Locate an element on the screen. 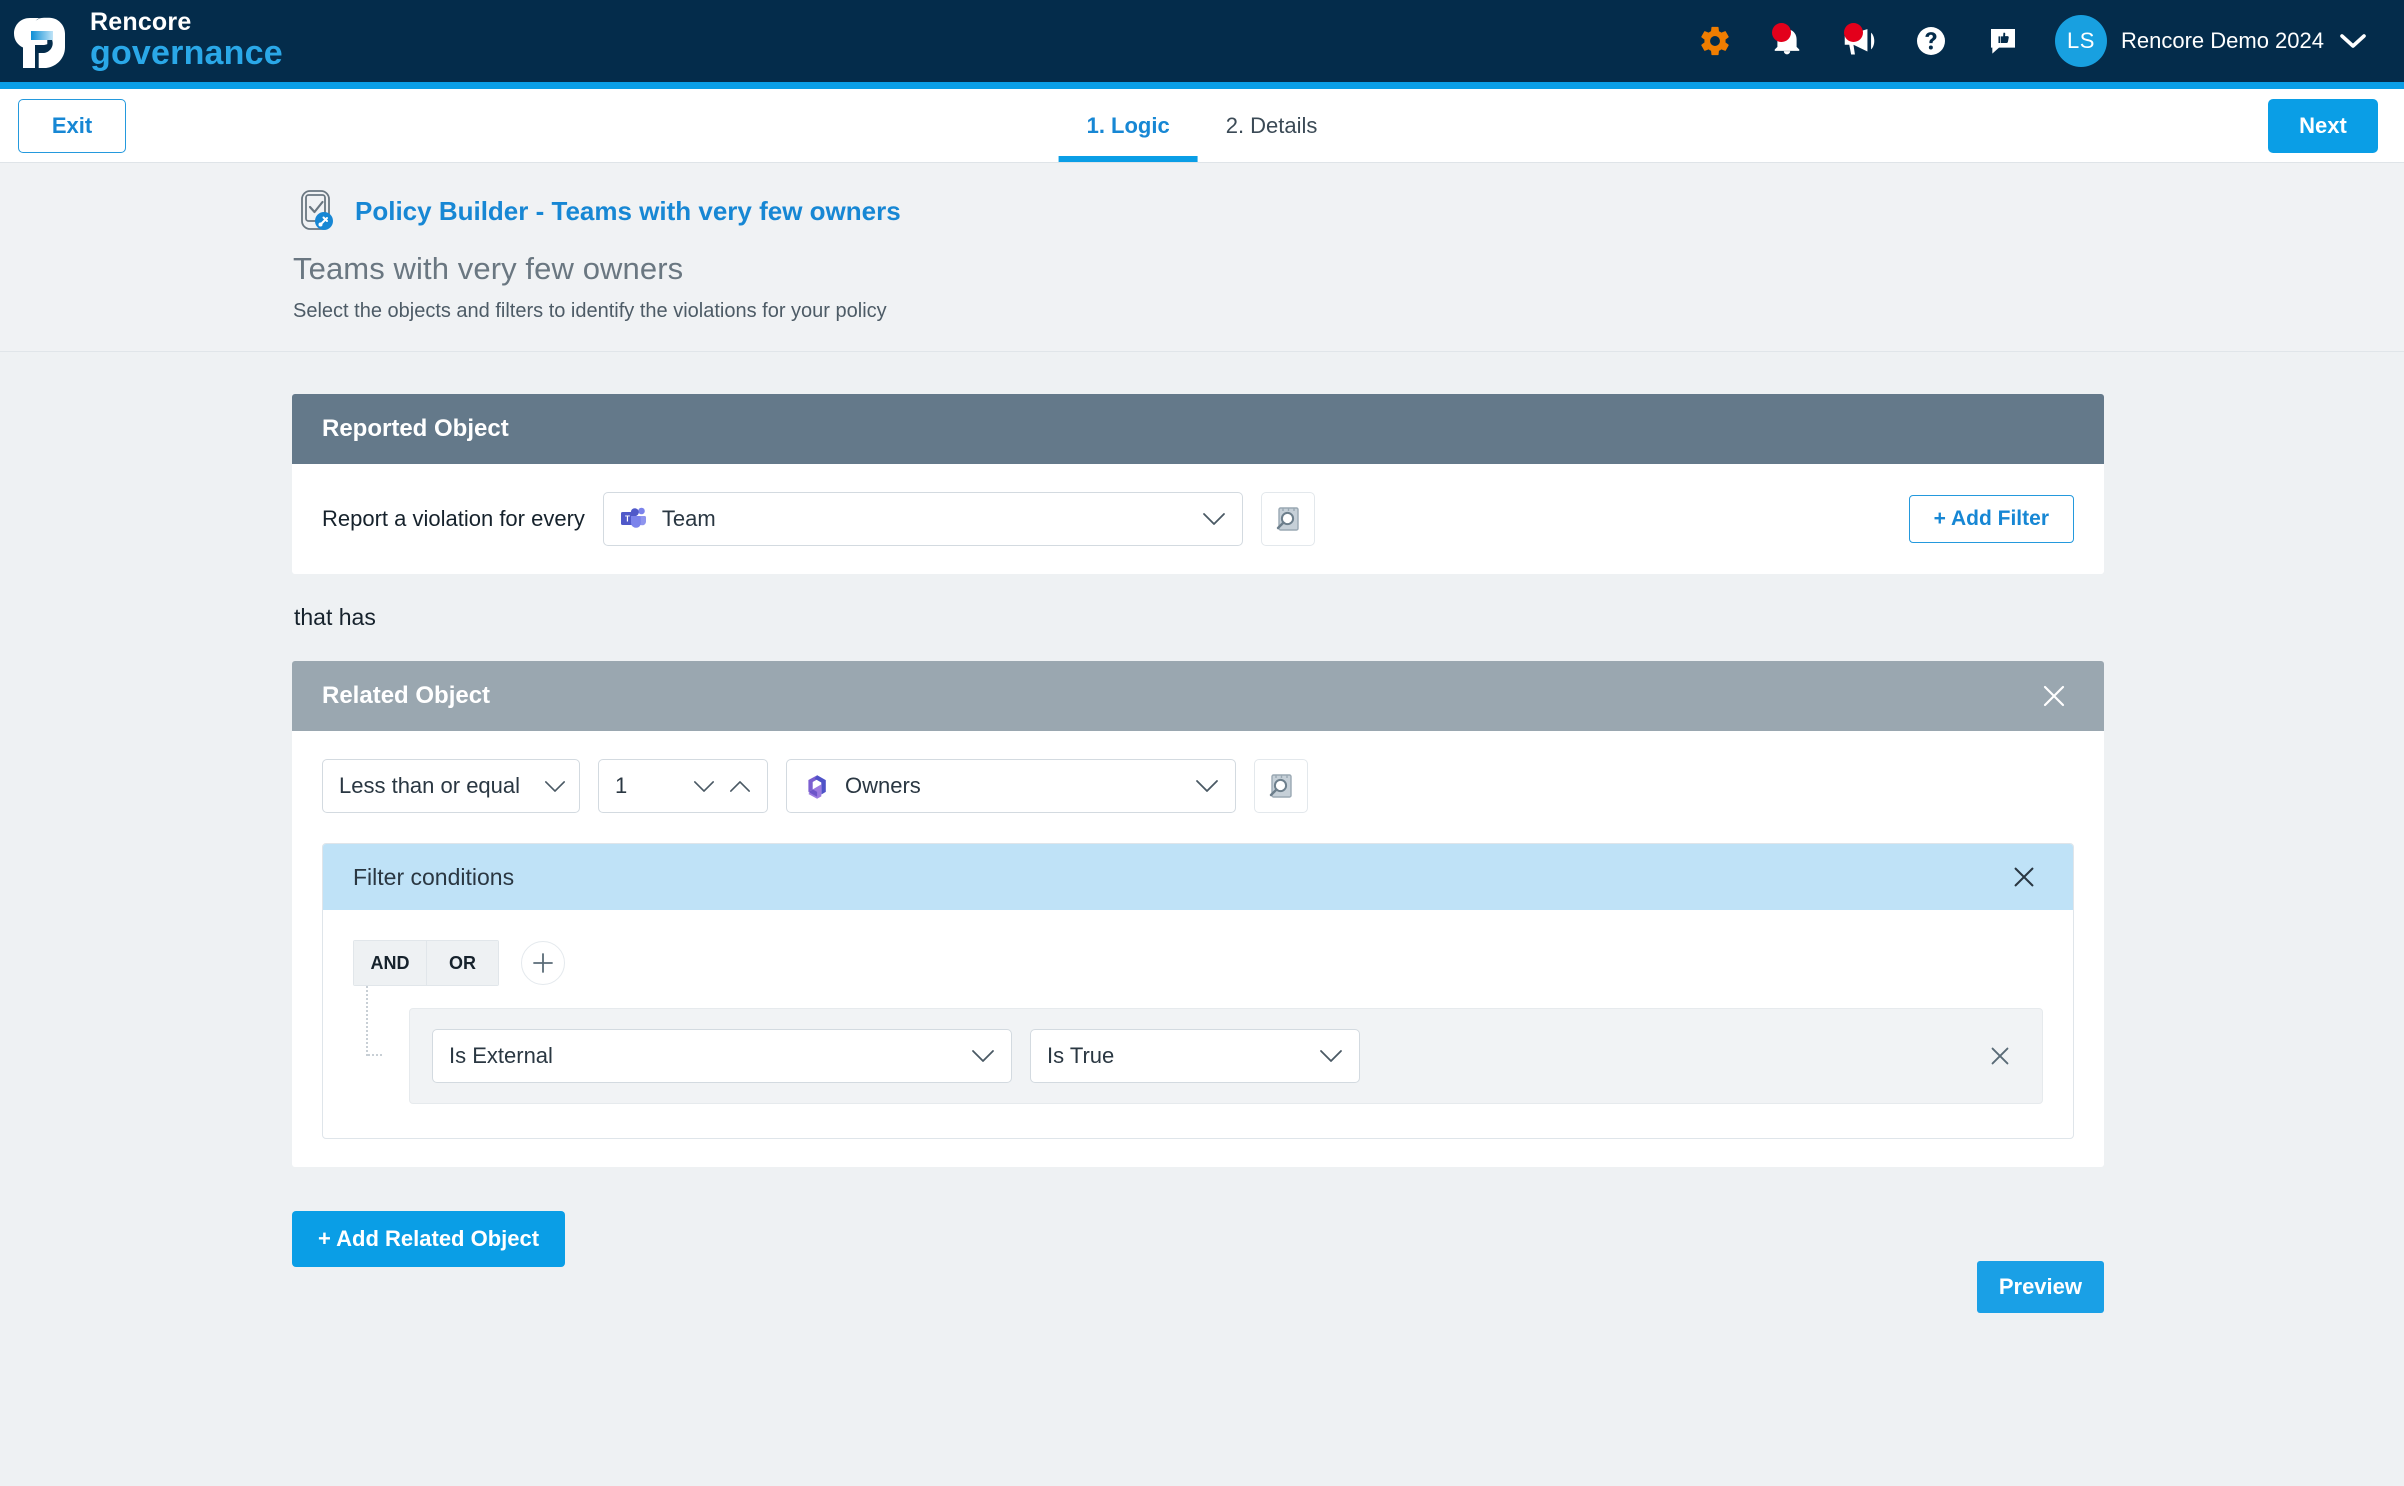  count-increment-icon is located at coordinates (740, 786).